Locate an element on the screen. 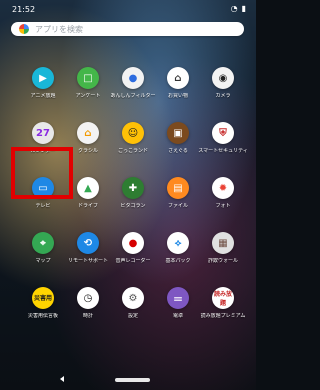 The image size is (320, 390). fraud-wall-icon: ▦ is located at coordinates (223, 243).